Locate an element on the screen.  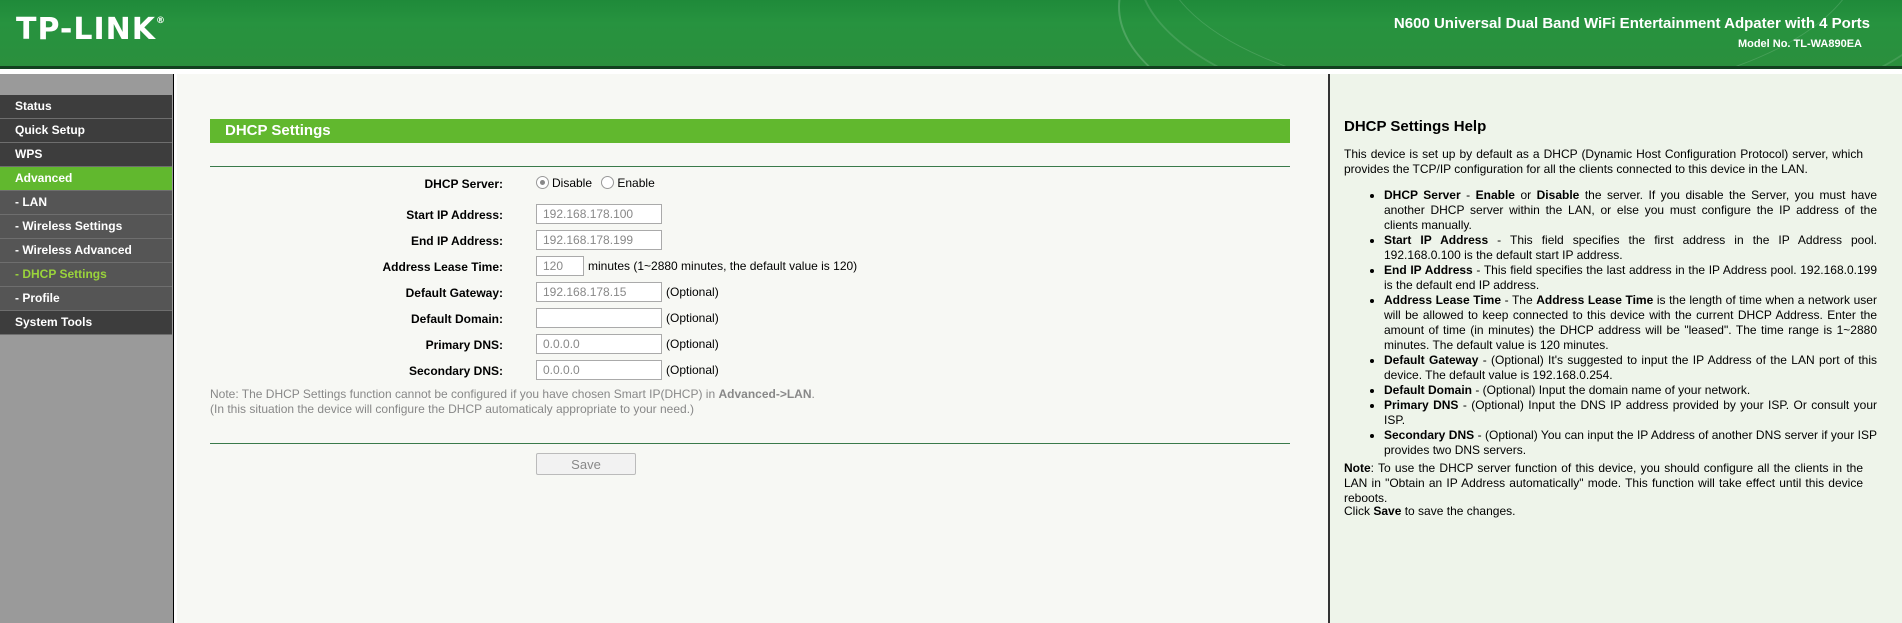
save-button: Save is located at coordinates (586, 464).